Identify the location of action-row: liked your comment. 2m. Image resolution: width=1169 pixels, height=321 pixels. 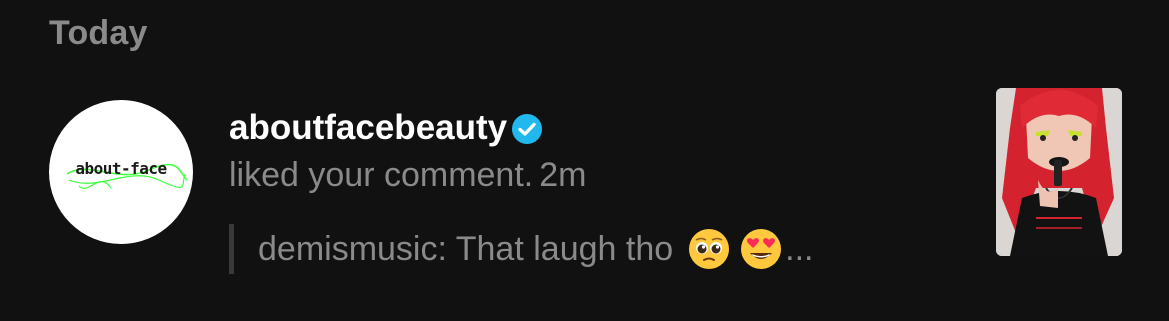
(594, 175).